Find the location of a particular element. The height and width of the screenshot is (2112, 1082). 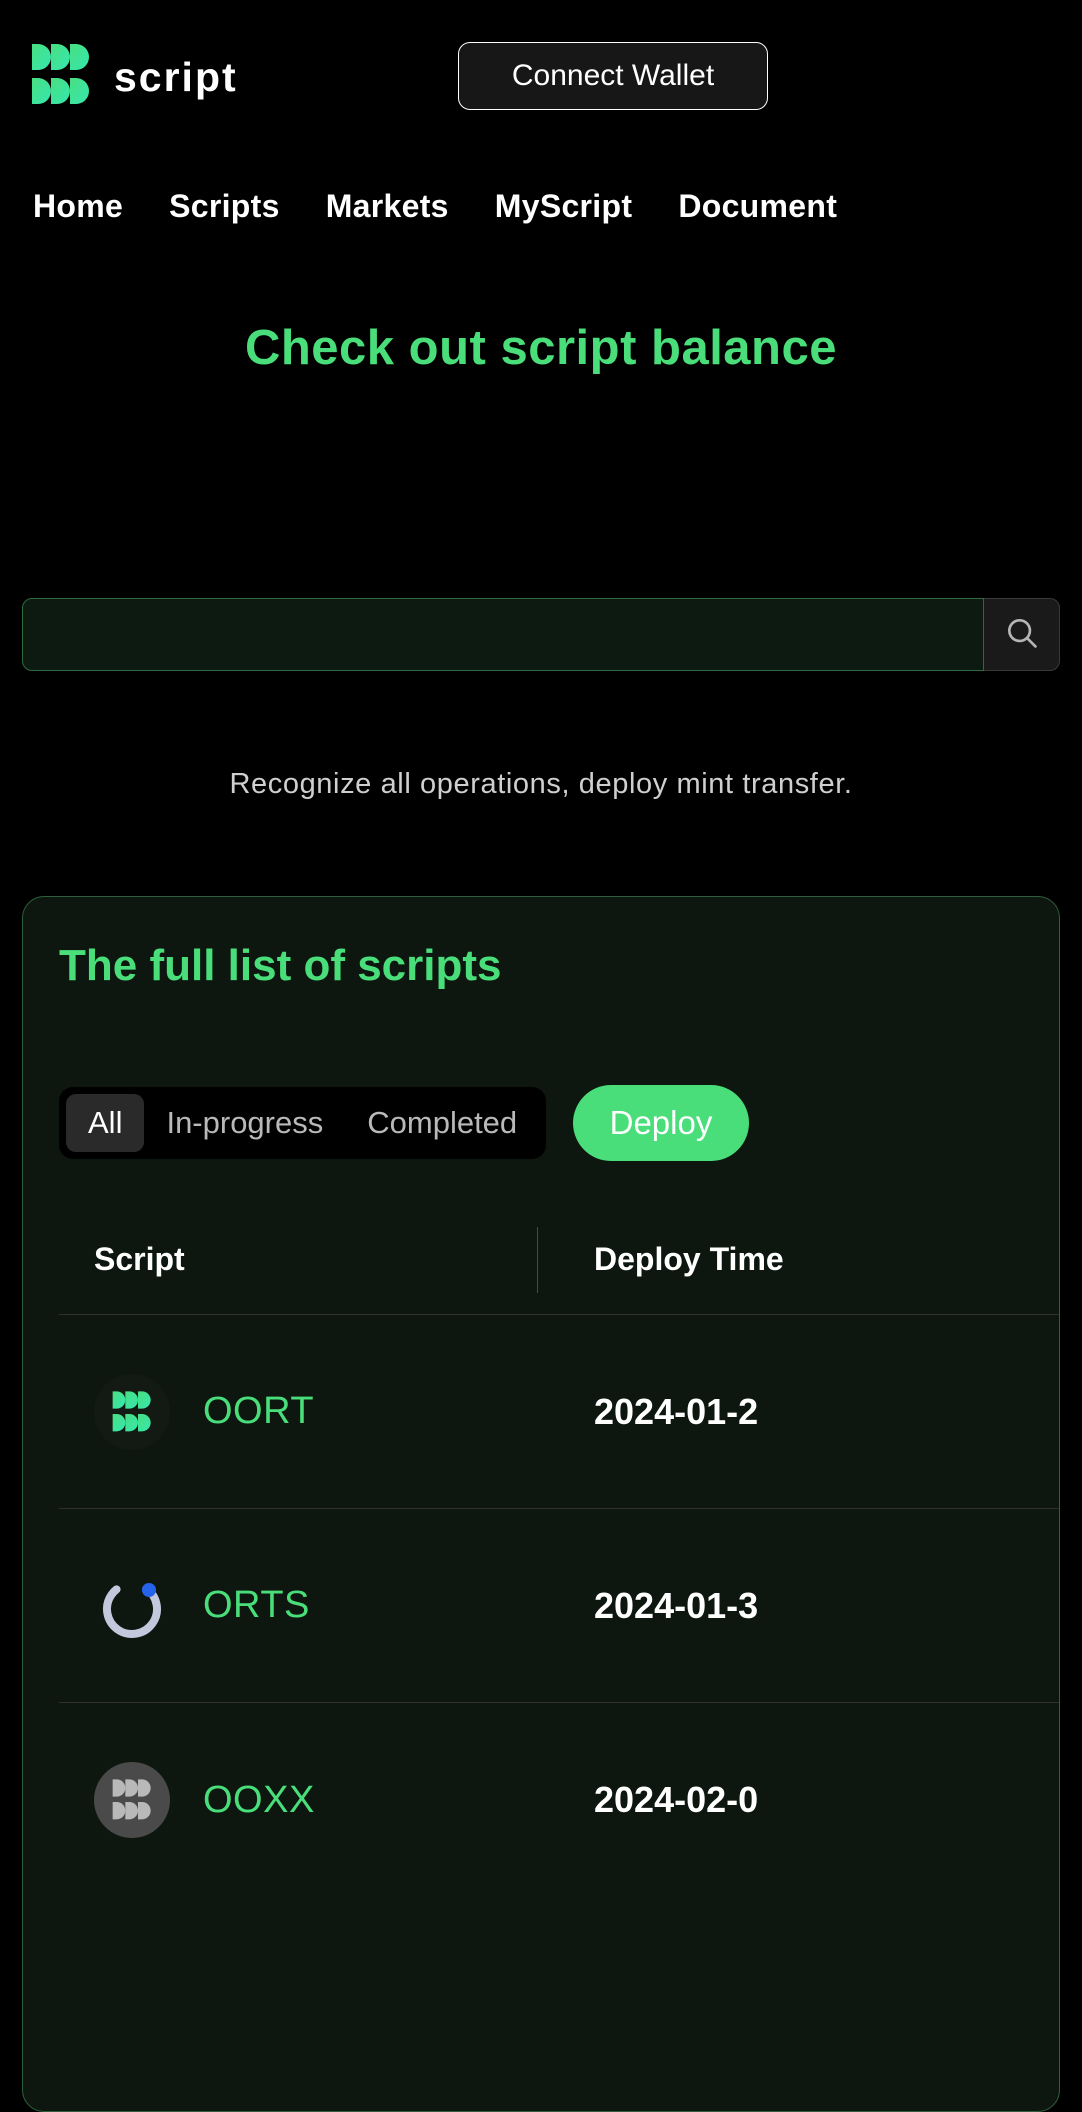

brand: script is located at coordinates (134, 77).